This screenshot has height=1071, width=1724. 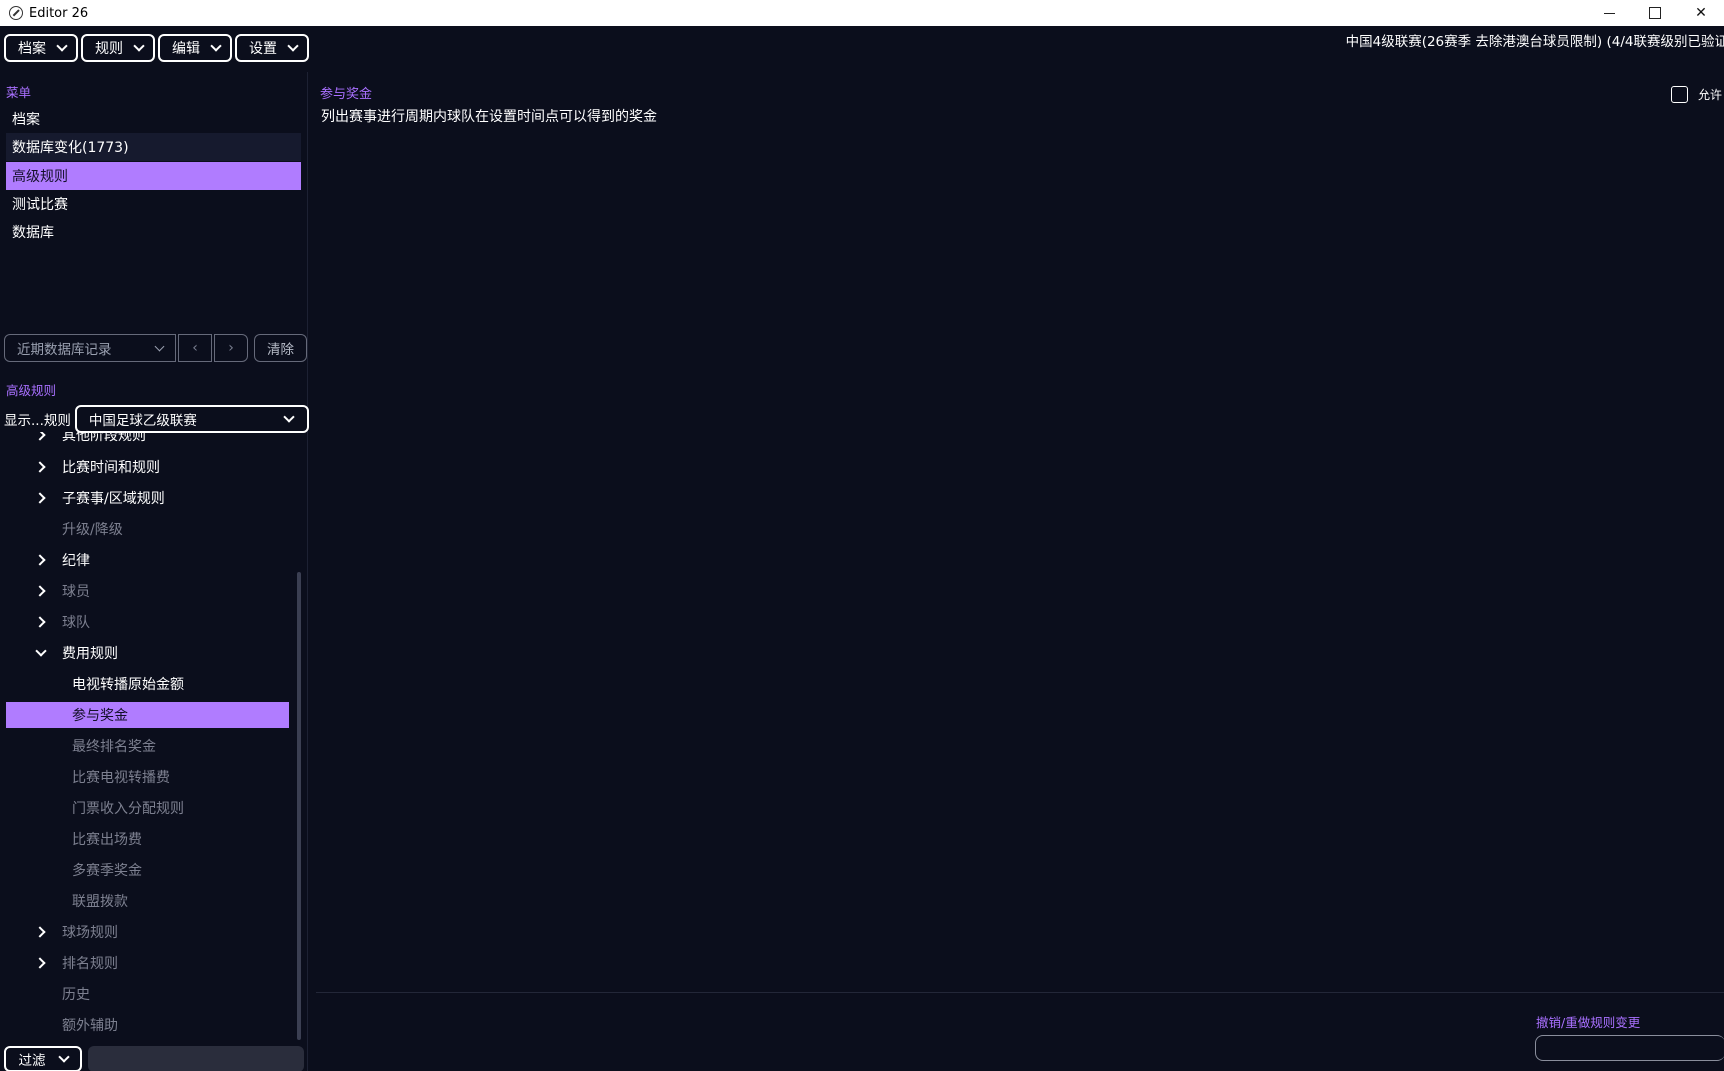 I want to click on tree-item-label: 联盟拨款, so click(x=100, y=902).